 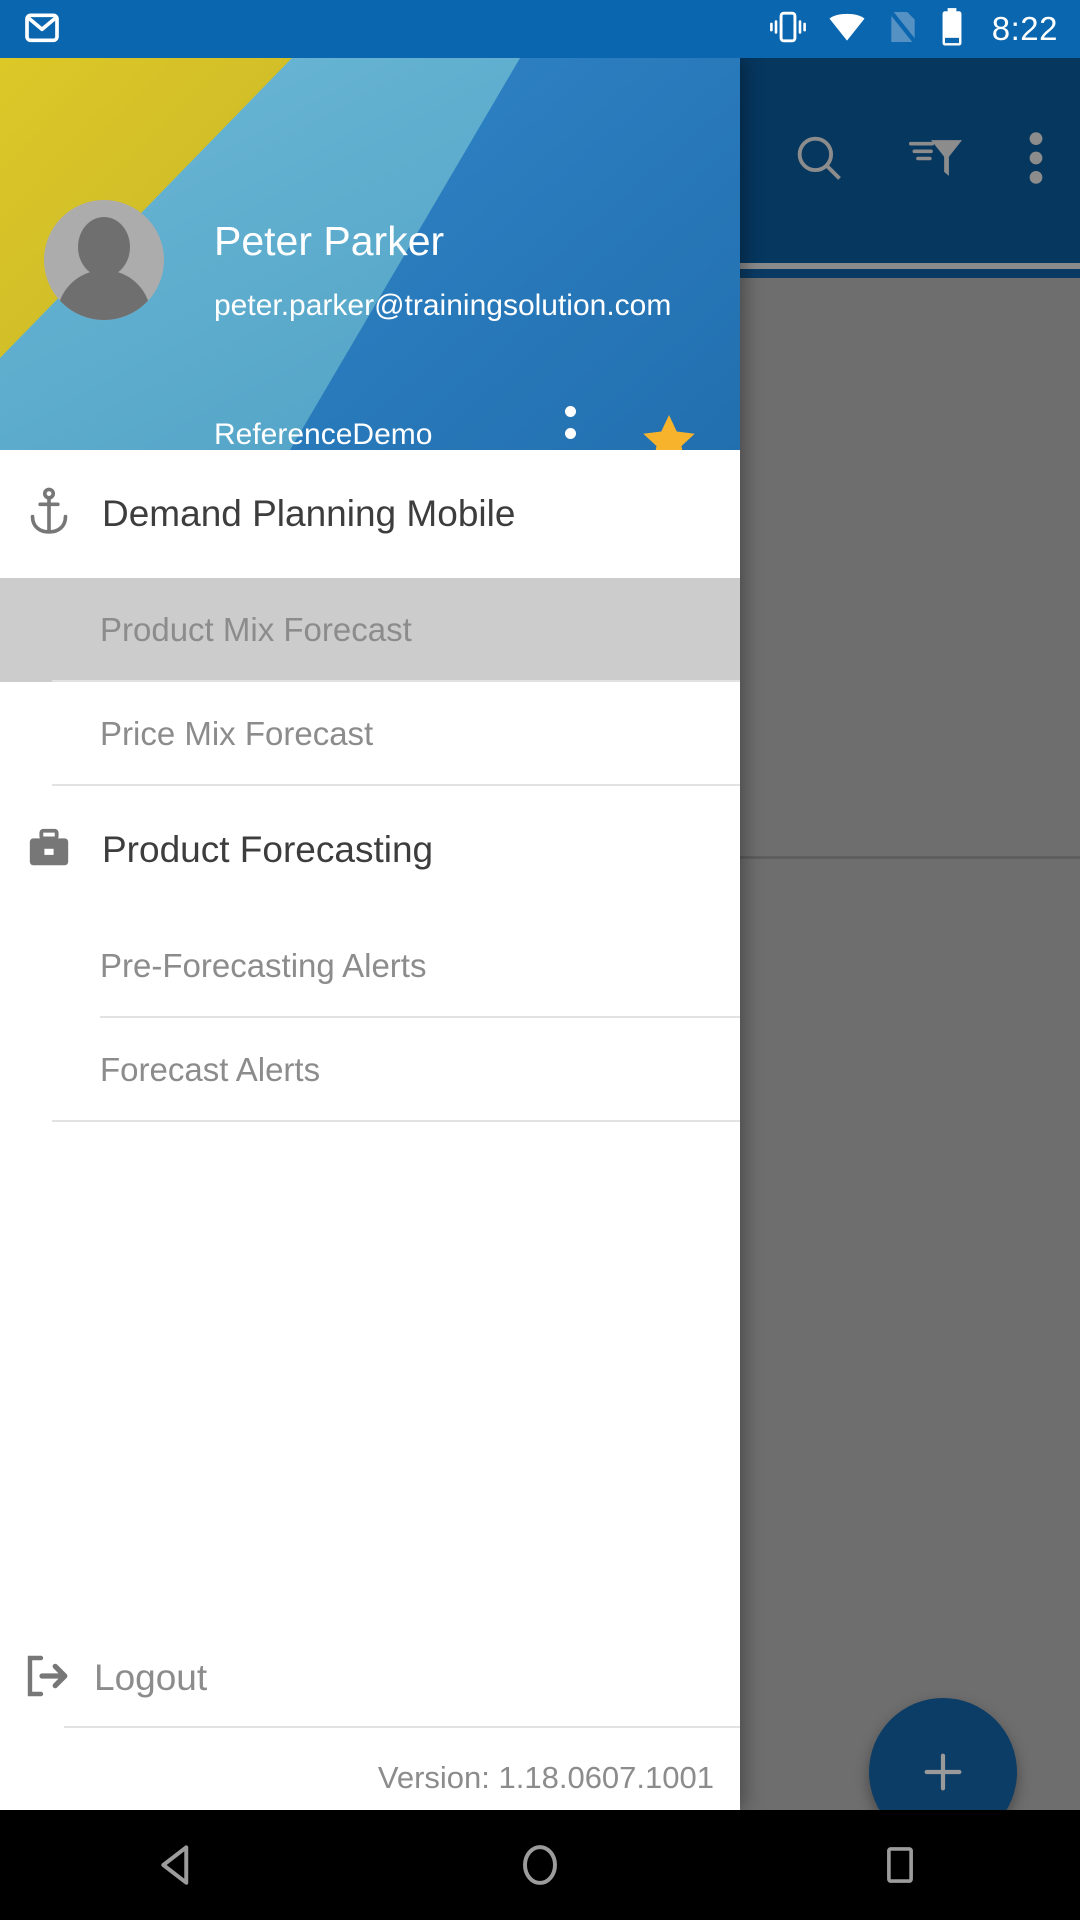 I want to click on status-bar-clock: 8:22, so click(x=1024, y=28).